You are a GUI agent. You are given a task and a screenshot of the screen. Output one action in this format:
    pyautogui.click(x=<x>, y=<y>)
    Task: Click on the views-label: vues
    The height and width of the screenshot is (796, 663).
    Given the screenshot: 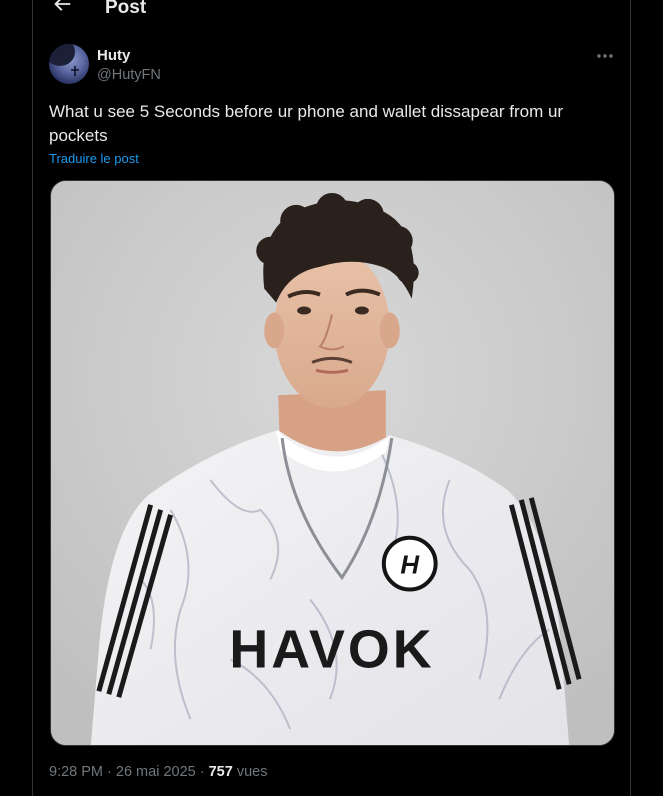 What is the action you would take?
    pyautogui.click(x=250, y=772)
    